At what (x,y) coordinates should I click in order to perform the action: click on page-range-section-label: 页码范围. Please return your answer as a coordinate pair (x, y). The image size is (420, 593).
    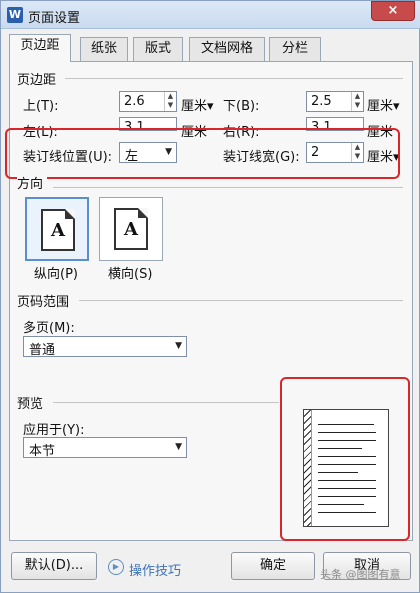
    Looking at the image, I should click on (45, 300).